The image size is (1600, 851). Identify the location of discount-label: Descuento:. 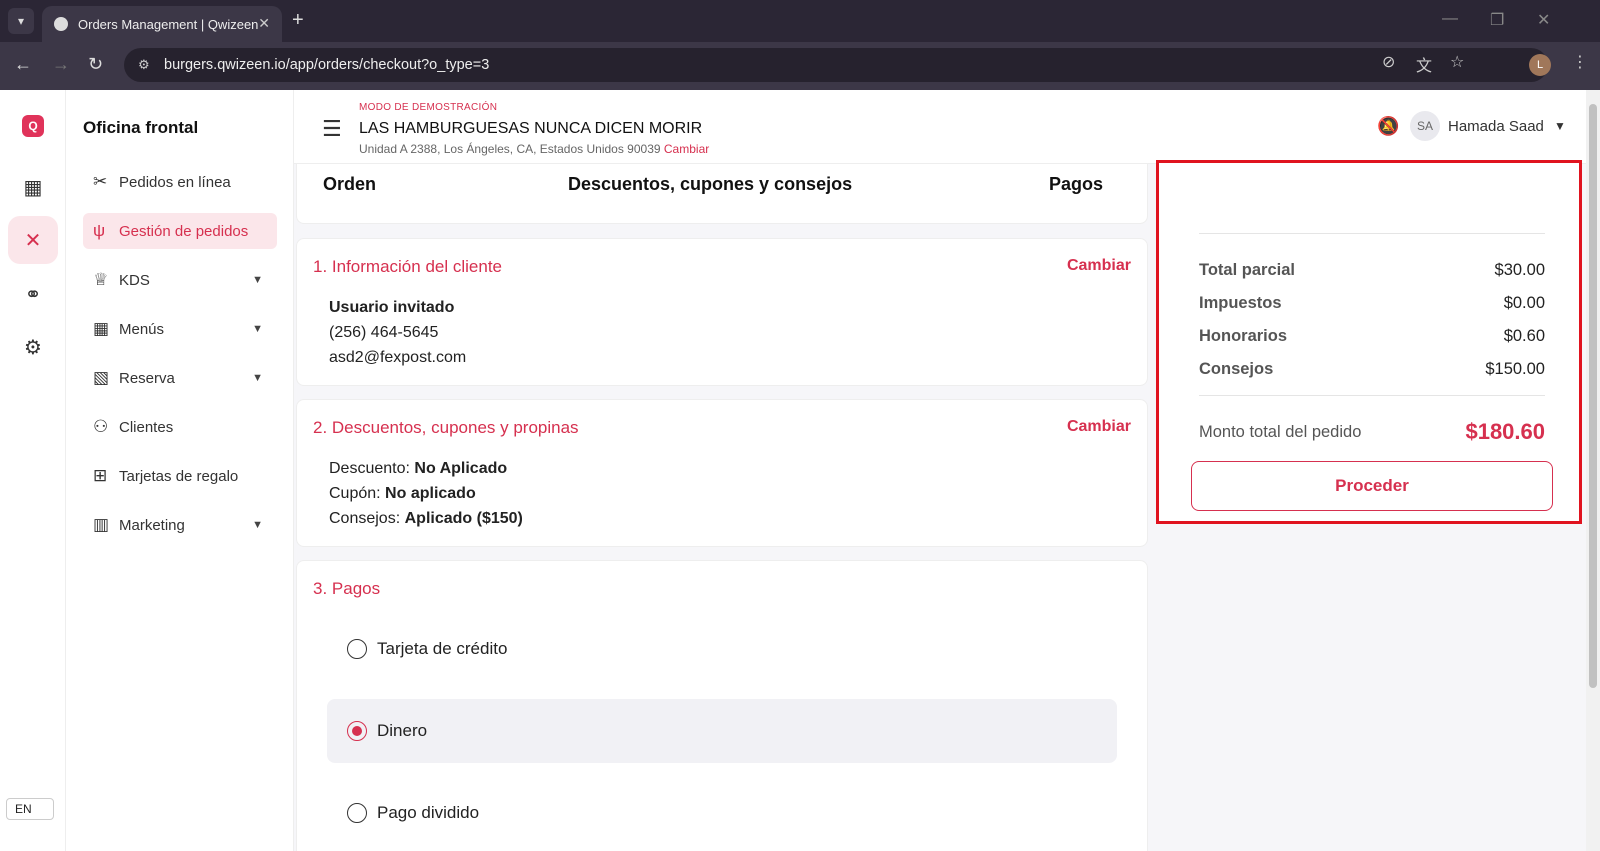
(369, 468).